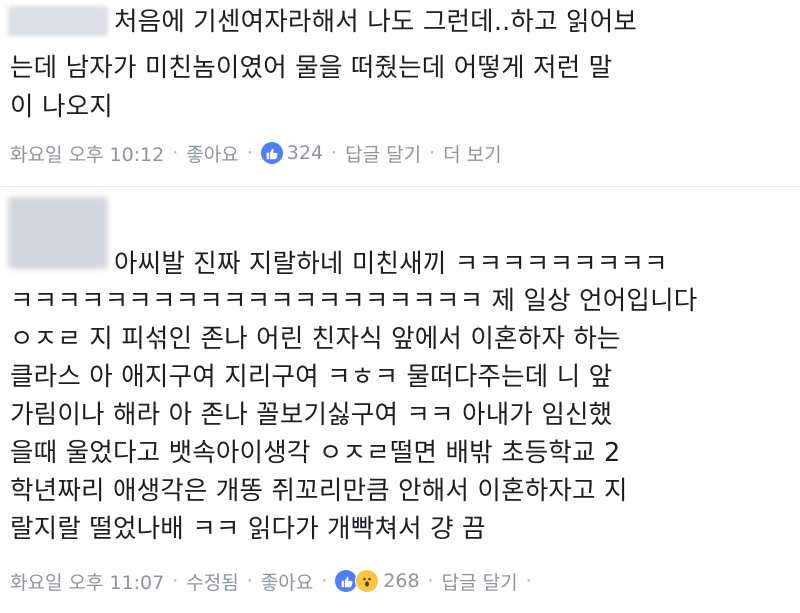 The width and height of the screenshot is (800, 613). What do you see at coordinates (319, 491) in the screenshot?
I see `comment-text-line: 학년짜리 애생각은 개똥 쥐꼬리만큼 안해서 이혼하자고 지` at bounding box center [319, 491].